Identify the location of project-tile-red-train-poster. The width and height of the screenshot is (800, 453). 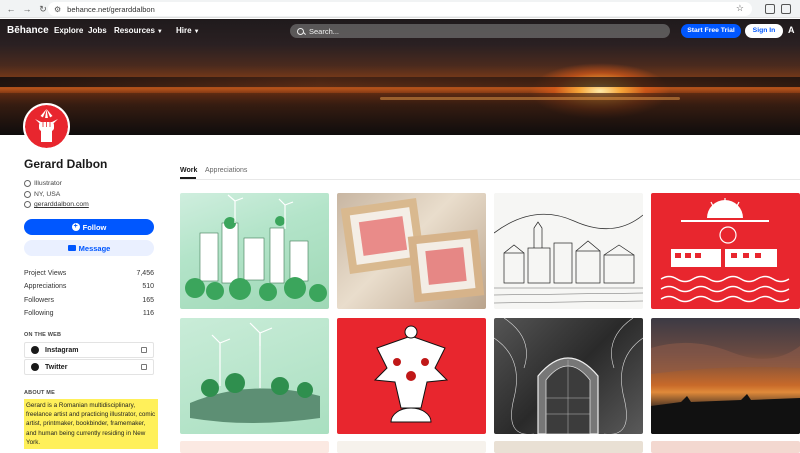
(725, 251).